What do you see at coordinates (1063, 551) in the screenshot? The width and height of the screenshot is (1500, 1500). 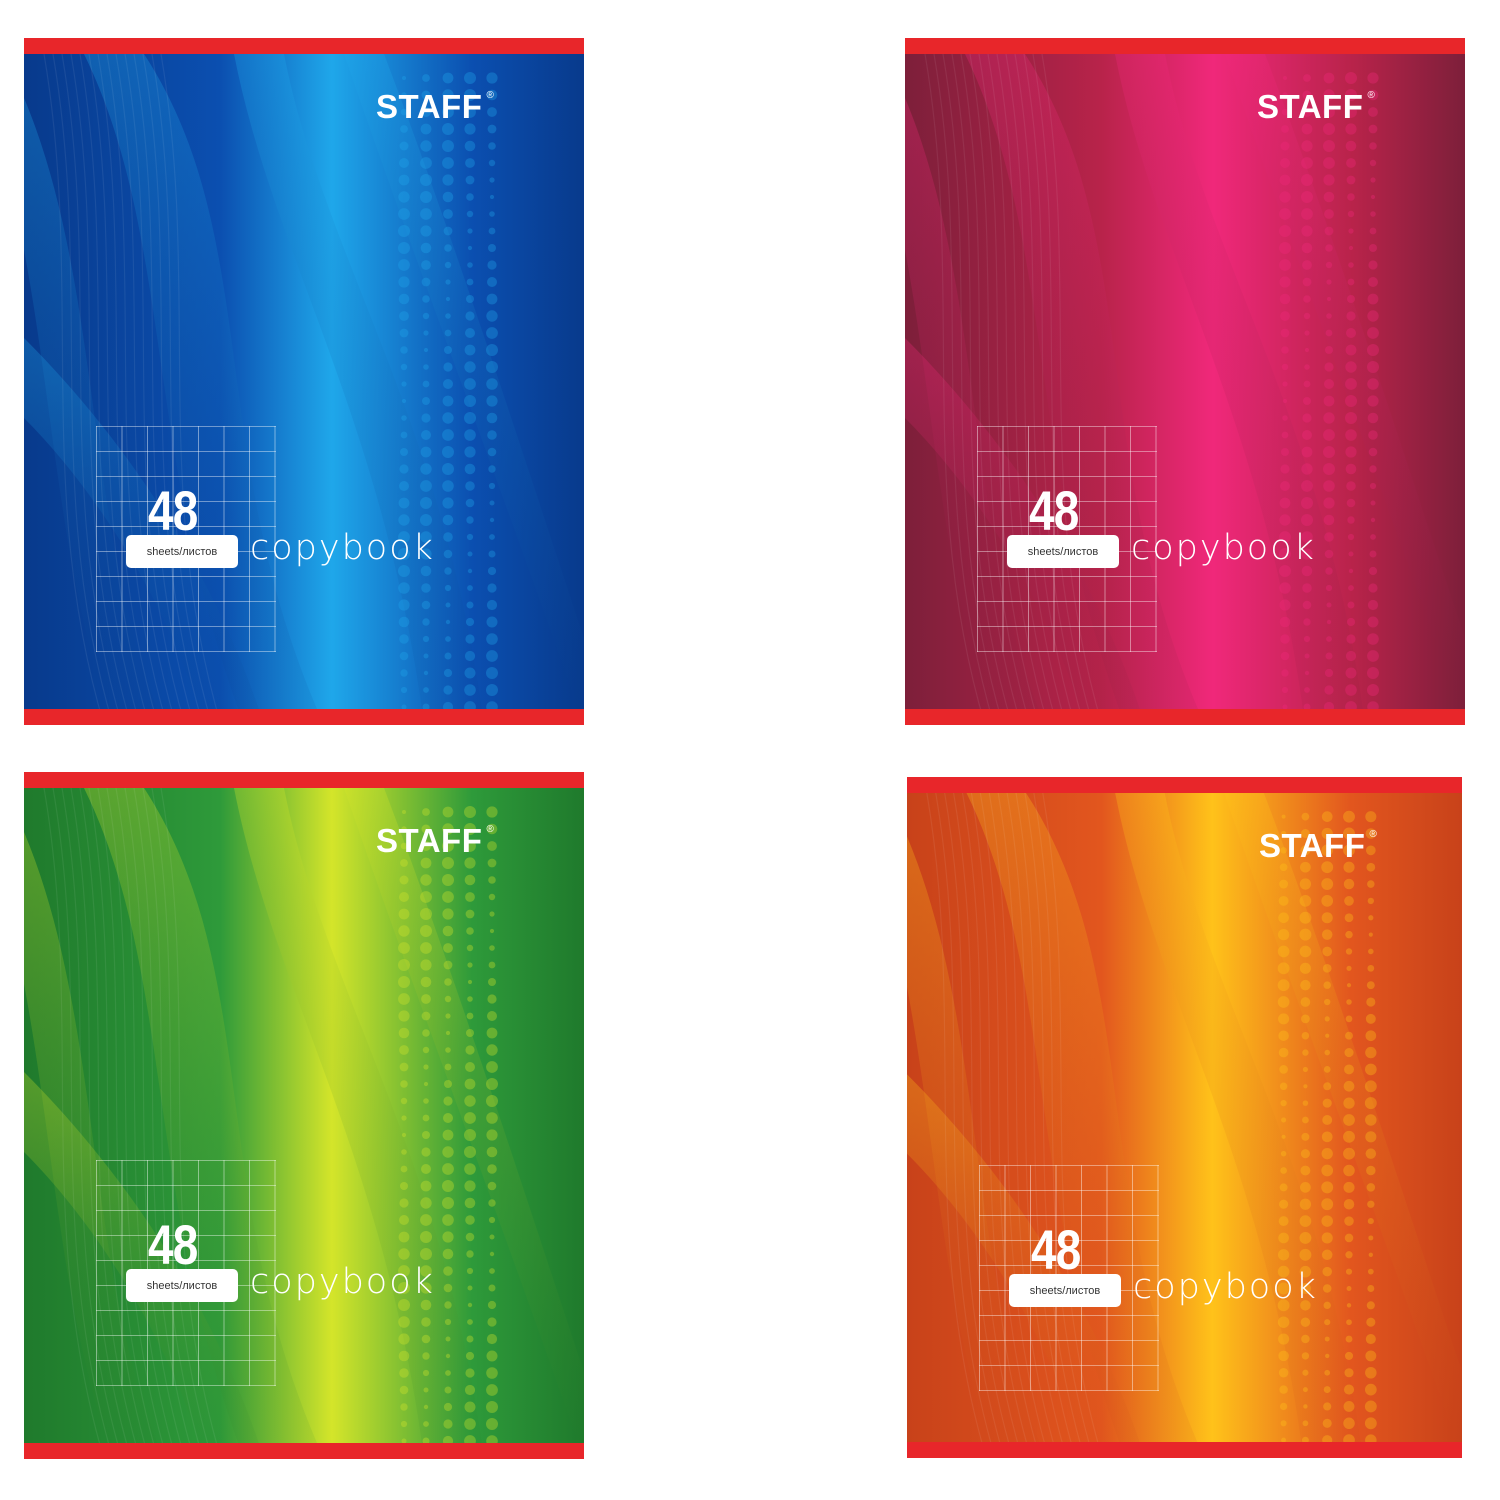 I see `sheets-label: sheets/листов` at bounding box center [1063, 551].